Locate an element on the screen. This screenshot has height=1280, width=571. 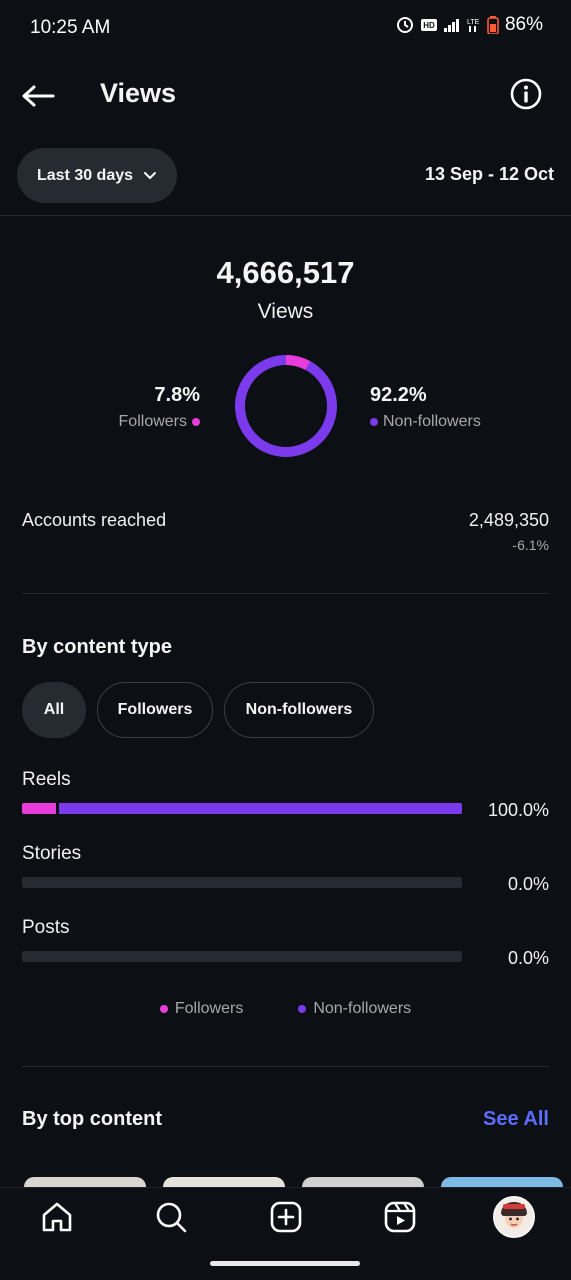
legend-followers-label: Followers is located at coordinates (209, 1008).